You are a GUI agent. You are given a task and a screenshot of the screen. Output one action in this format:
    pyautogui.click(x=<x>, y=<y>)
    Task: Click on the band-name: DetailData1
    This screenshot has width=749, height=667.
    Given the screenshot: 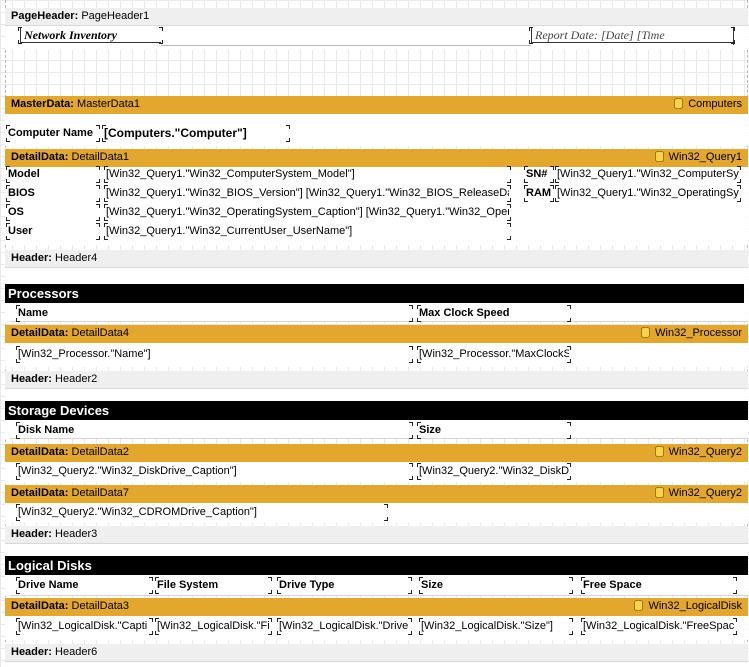 What is the action you would take?
    pyautogui.click(x=100, y=157)
    